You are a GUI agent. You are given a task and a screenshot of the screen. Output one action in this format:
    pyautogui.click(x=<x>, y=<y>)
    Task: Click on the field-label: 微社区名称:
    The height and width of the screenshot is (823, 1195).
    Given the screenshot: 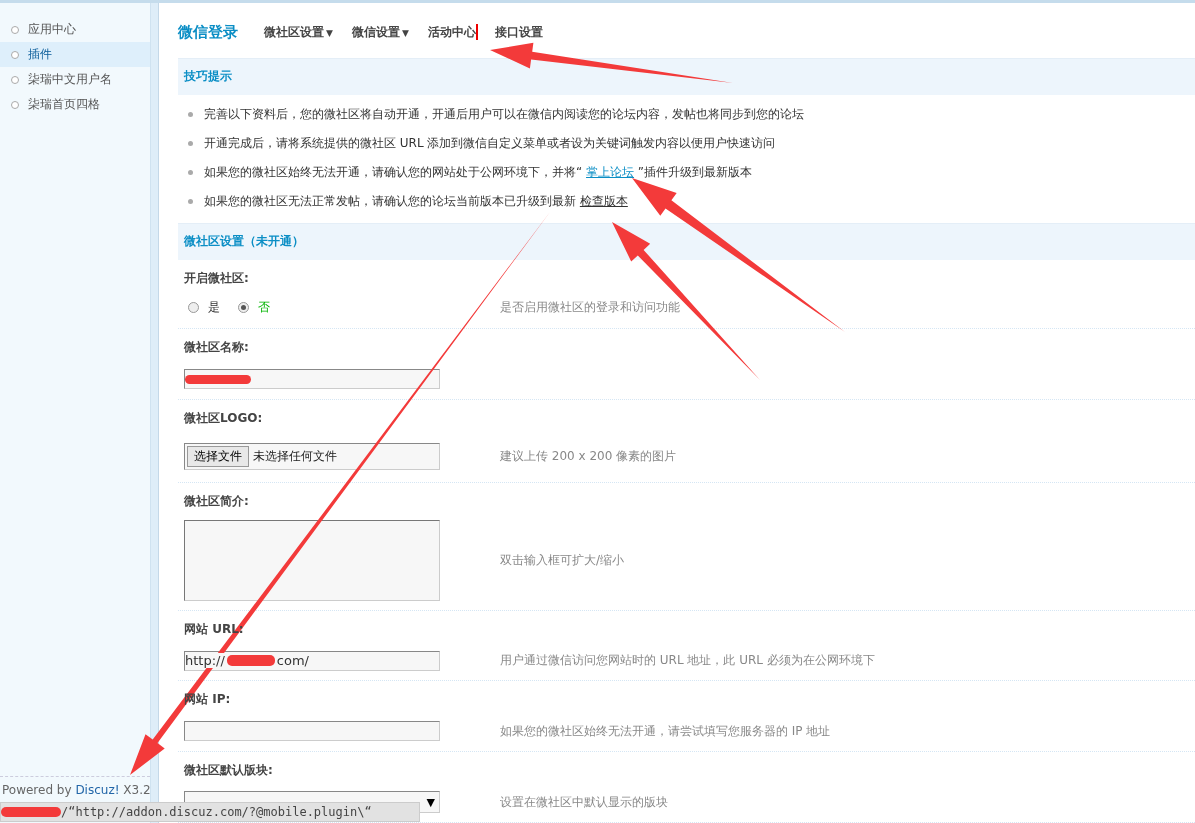 What is the action you would take?
    pyautogui.click(x=217, y=348)
    